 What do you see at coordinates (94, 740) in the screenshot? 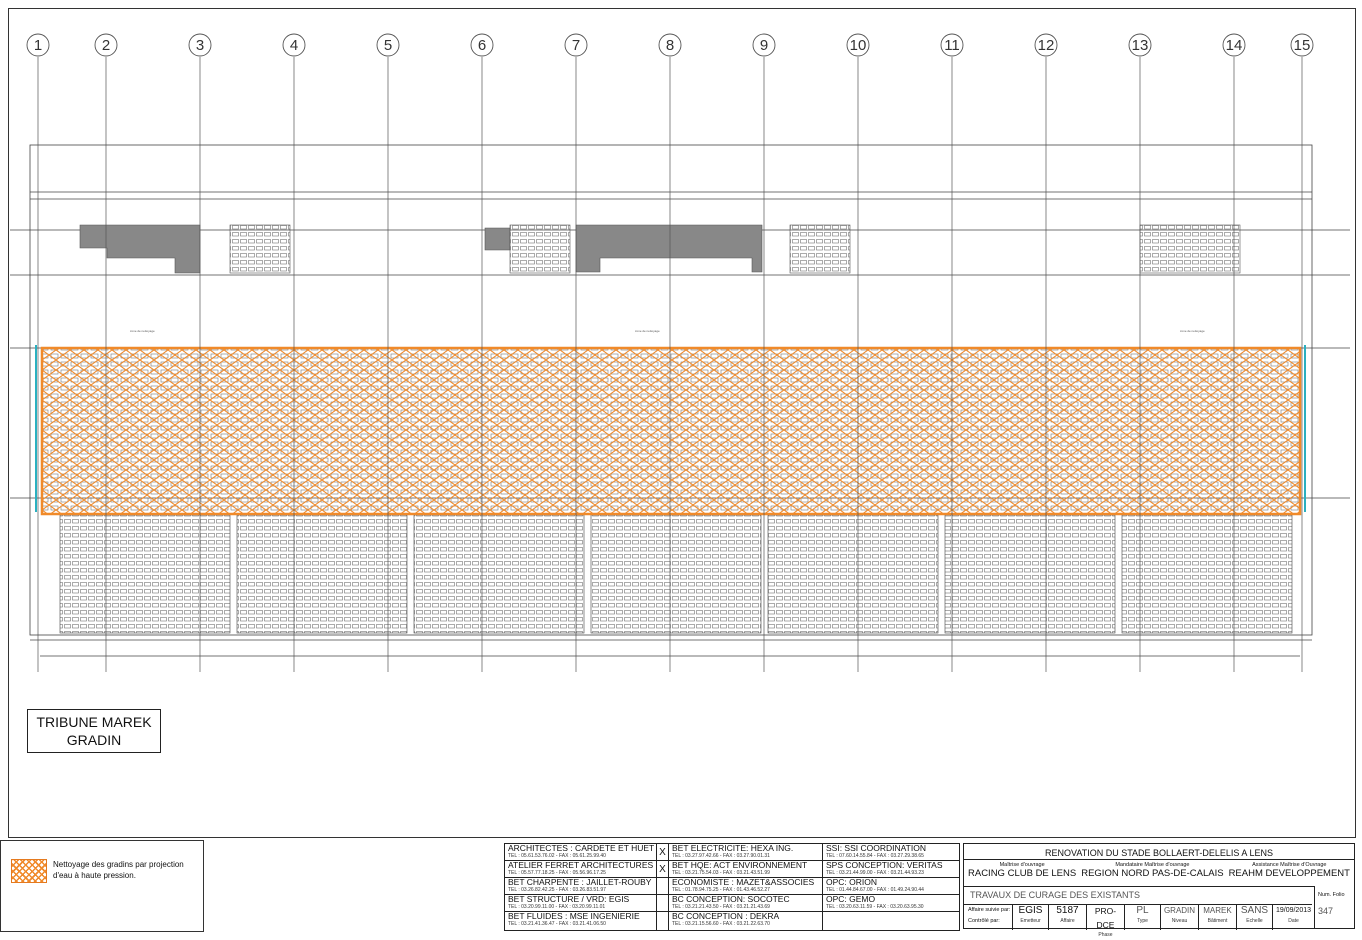
I see `drawing-subtitle: GRADIN` at bounding box center [94, 740].